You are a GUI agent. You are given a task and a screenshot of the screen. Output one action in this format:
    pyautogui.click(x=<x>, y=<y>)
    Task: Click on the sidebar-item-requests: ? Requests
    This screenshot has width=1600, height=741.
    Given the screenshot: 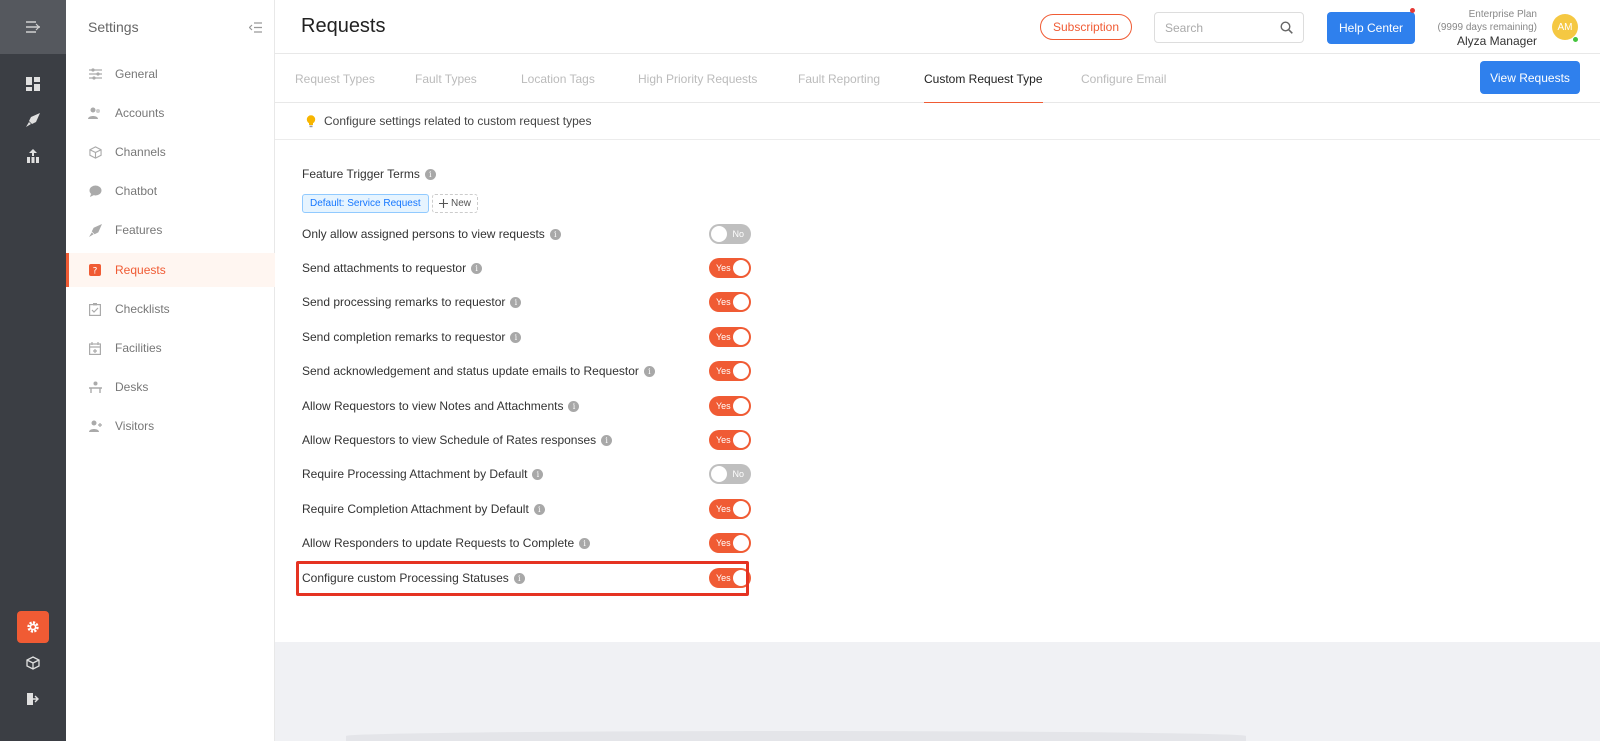 What is the action you would take?
    pyautogui.click(x=170, y=270)
    